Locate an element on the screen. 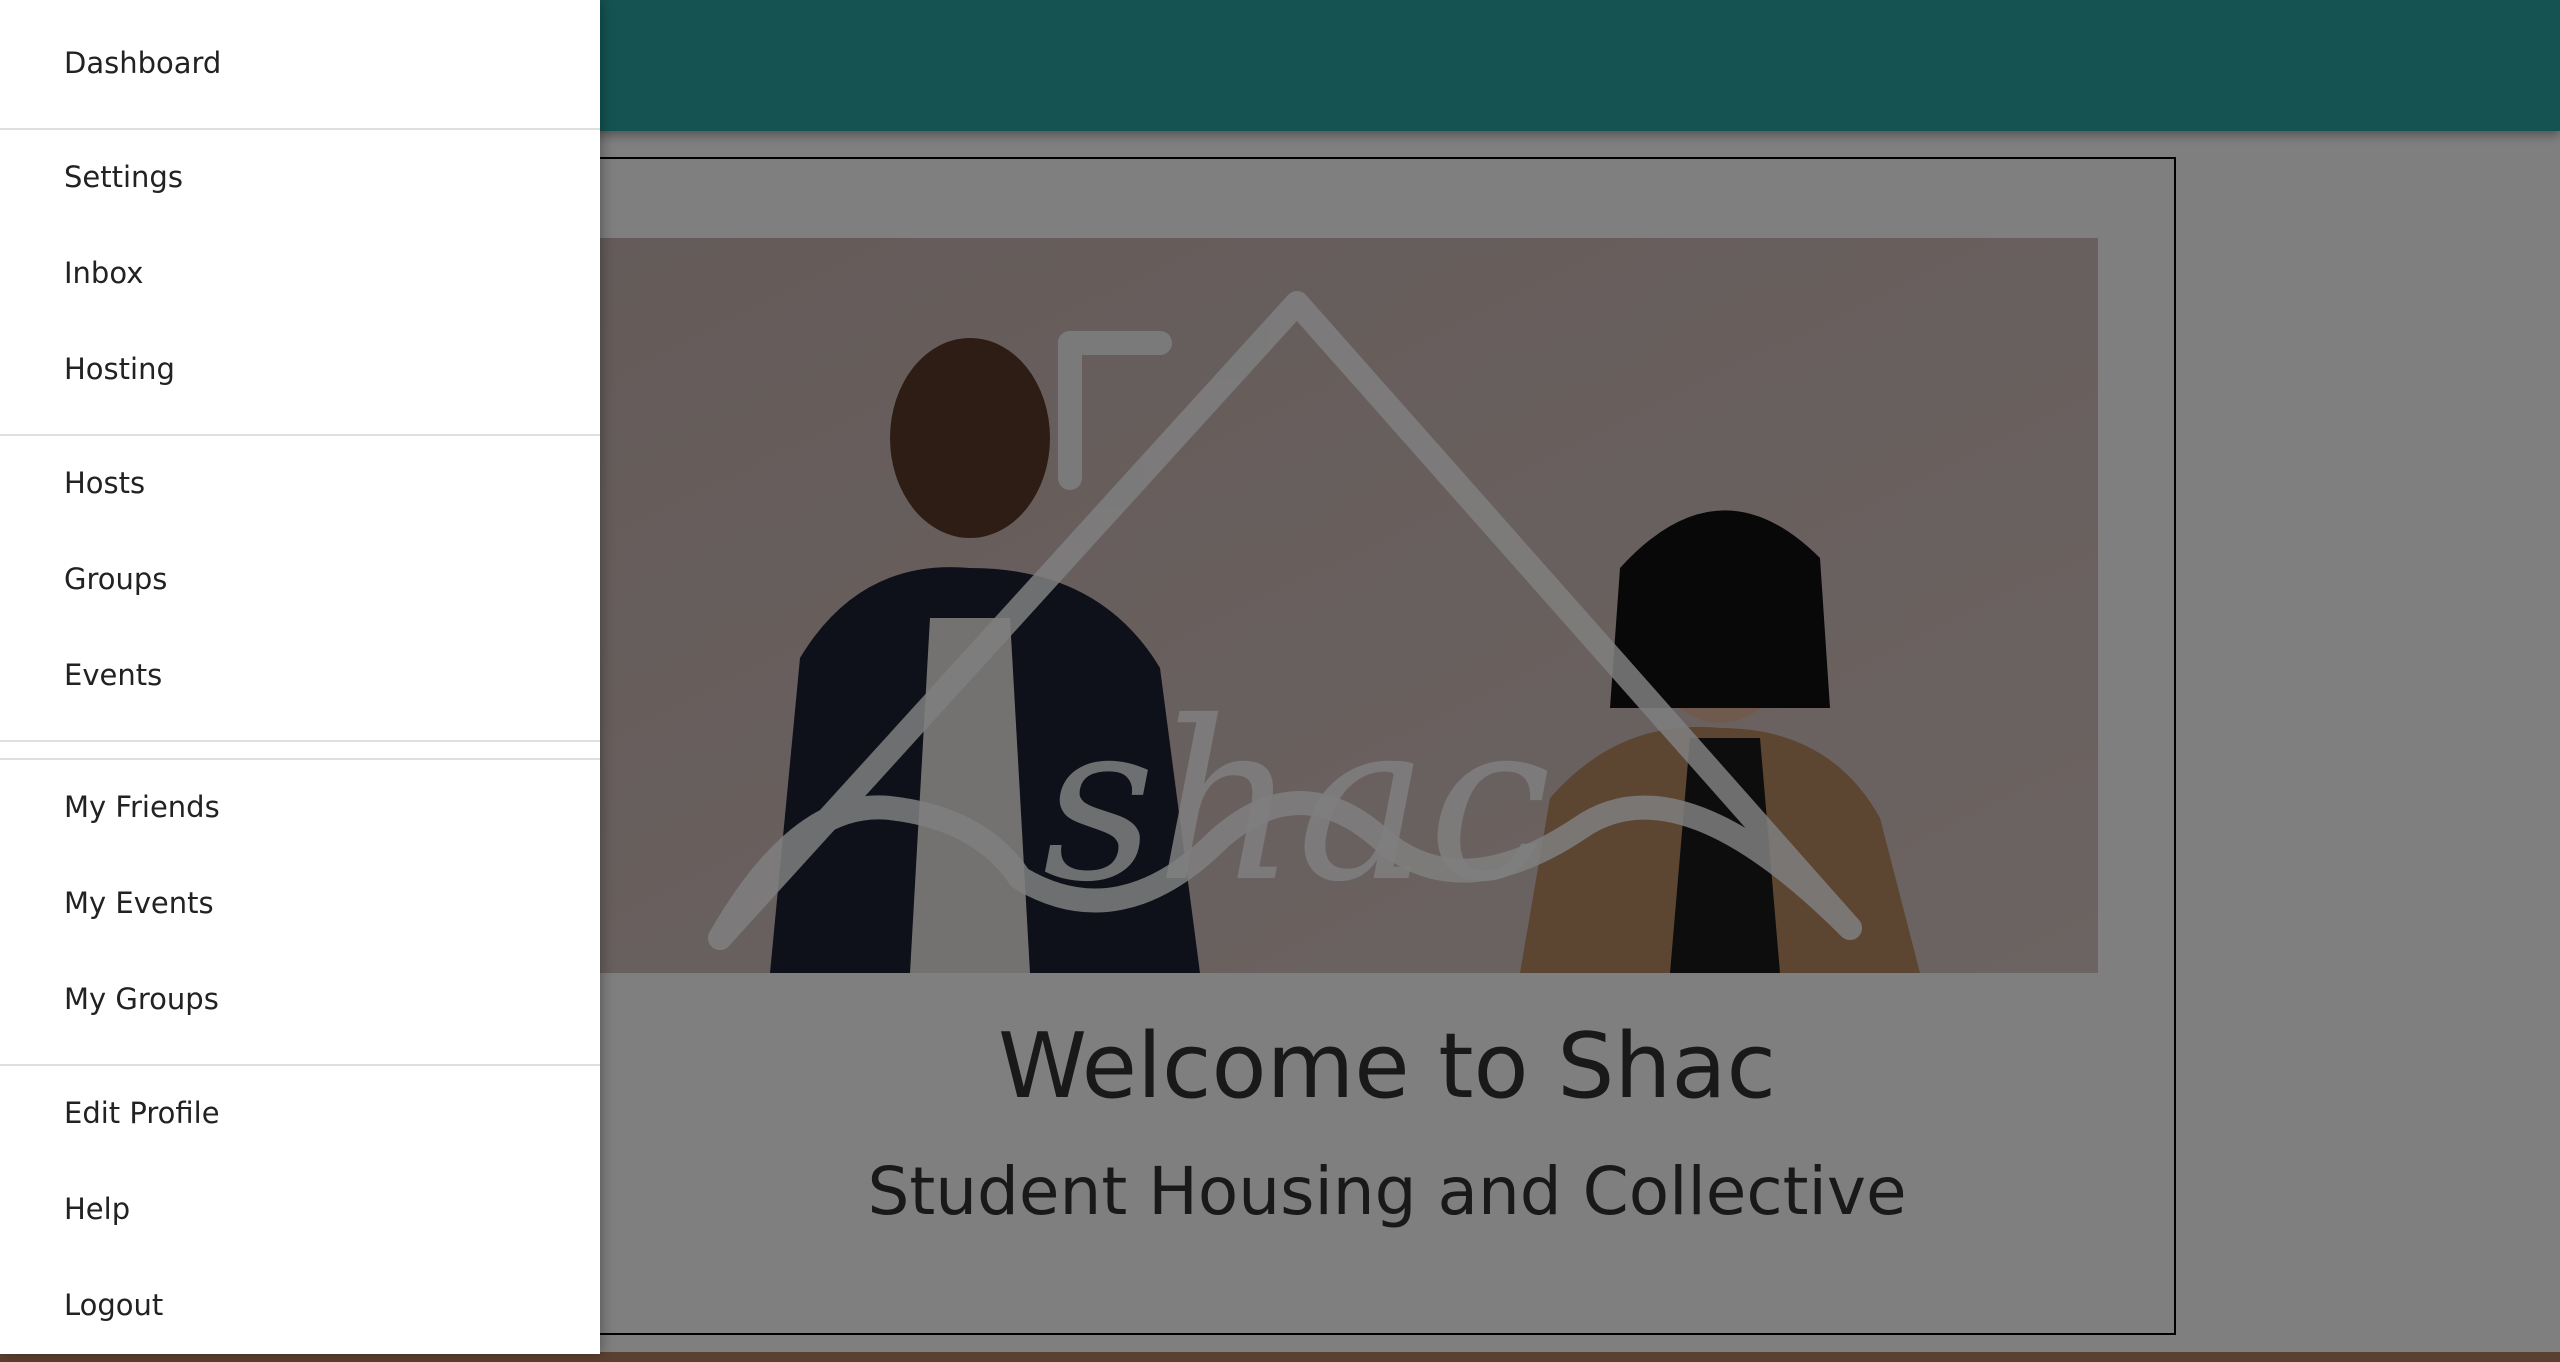 This screenshot has width=2560, height=1362. menu-item-my-groups: My Groups is located at coordinates (300, 999).